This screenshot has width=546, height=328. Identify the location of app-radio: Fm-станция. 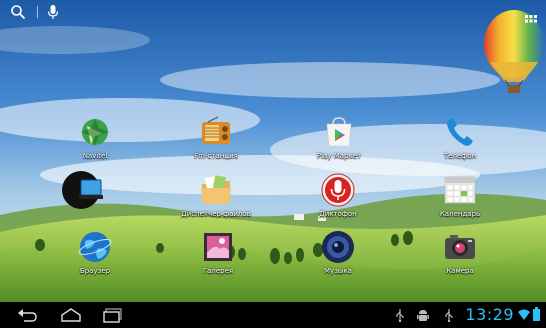
(216, 137).